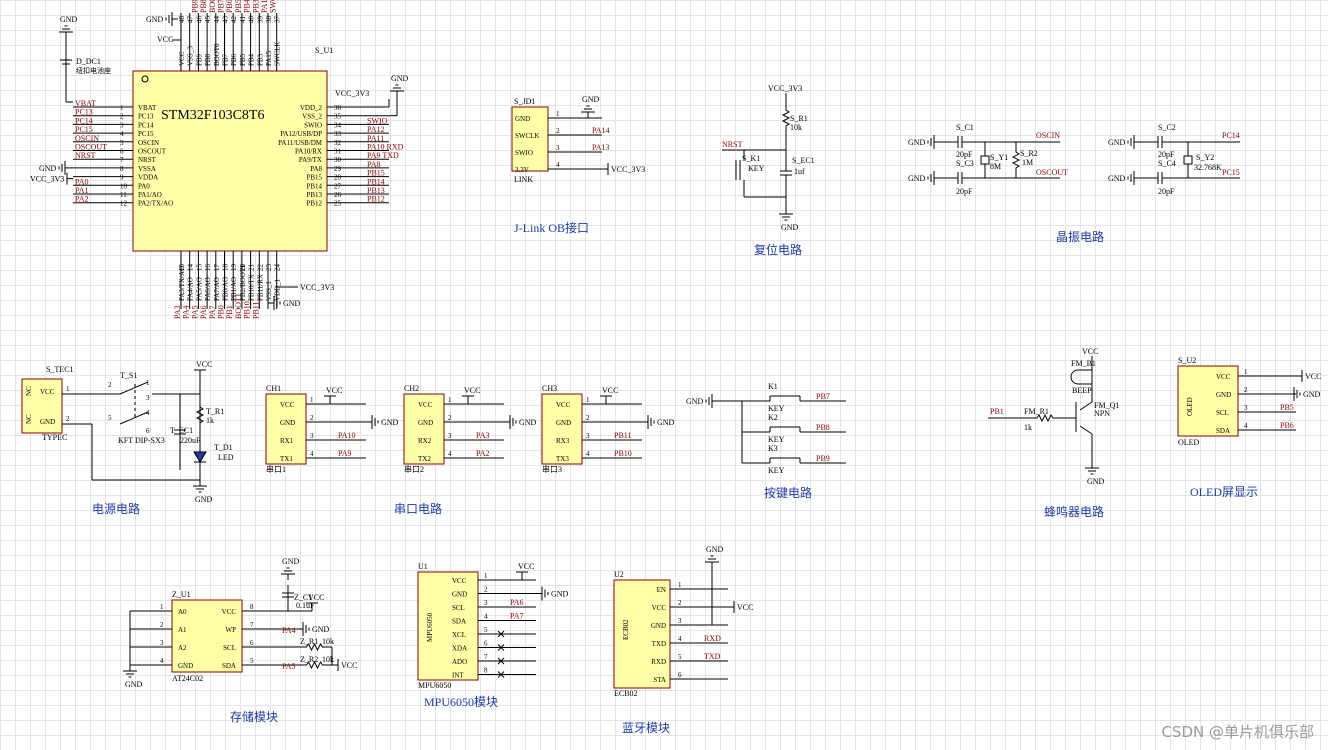  What do you see at coordinates (376, 190) in the screenshot?
I see `mcu-right-net: PB13` at bounding box center [376, 190].